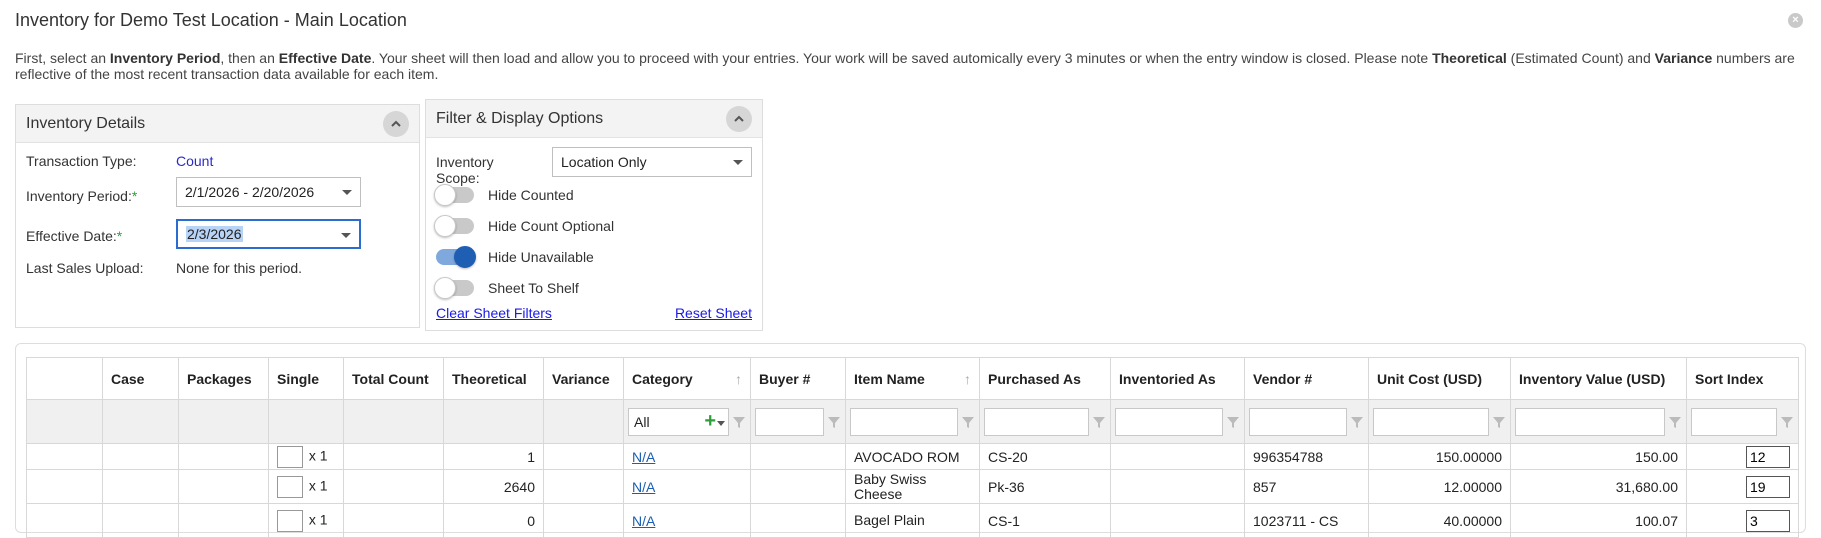 The height and width of the screenshot is (538, 1821). Describe the element at coordinates (493, 486) in the screenshot. I see `theoretical-cell: 2640` at that location.